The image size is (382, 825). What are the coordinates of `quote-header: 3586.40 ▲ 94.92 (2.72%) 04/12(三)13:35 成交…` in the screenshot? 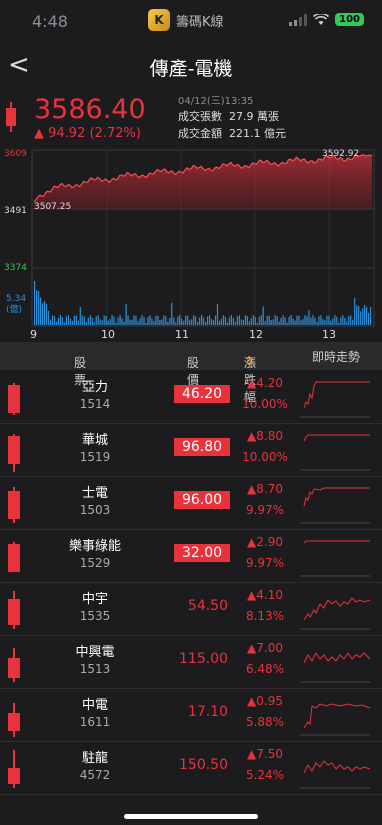 It's located at (191, 118).